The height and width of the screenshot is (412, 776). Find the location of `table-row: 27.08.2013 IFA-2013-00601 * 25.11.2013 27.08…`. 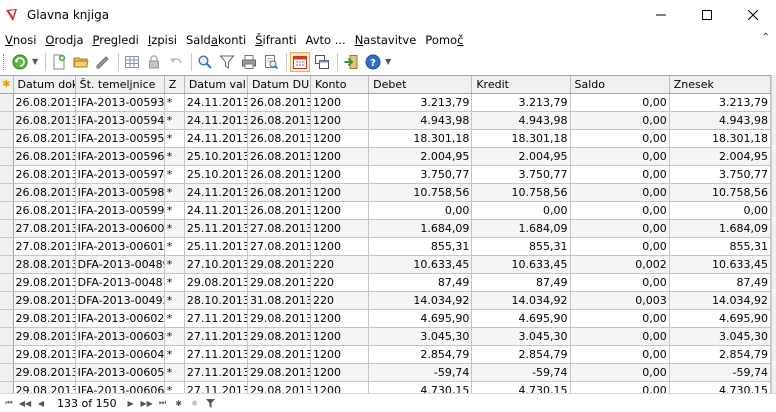

table-row: 27.08.2013 IFA-2013-00601 * 25.11.2013 27.08… is located at coordinates (386, 246).